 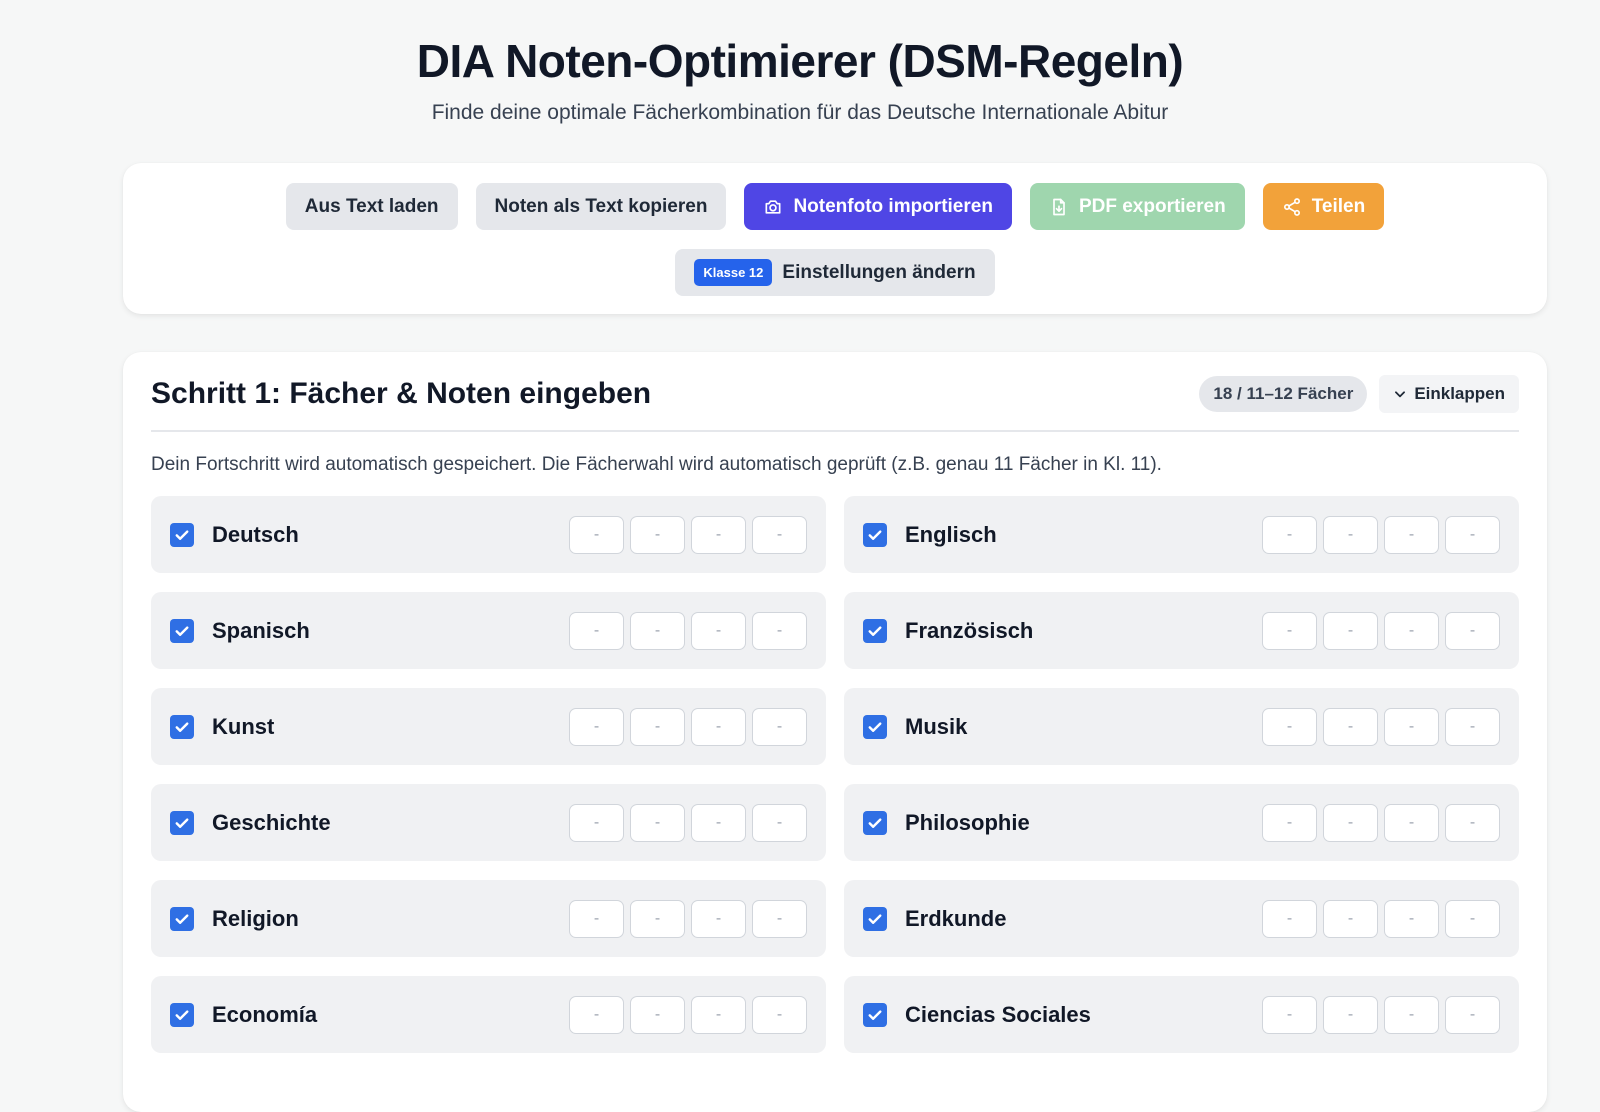 I want to click on subject-row: Ciencias Sociales - - - -, so click(x=1181, y=1014).